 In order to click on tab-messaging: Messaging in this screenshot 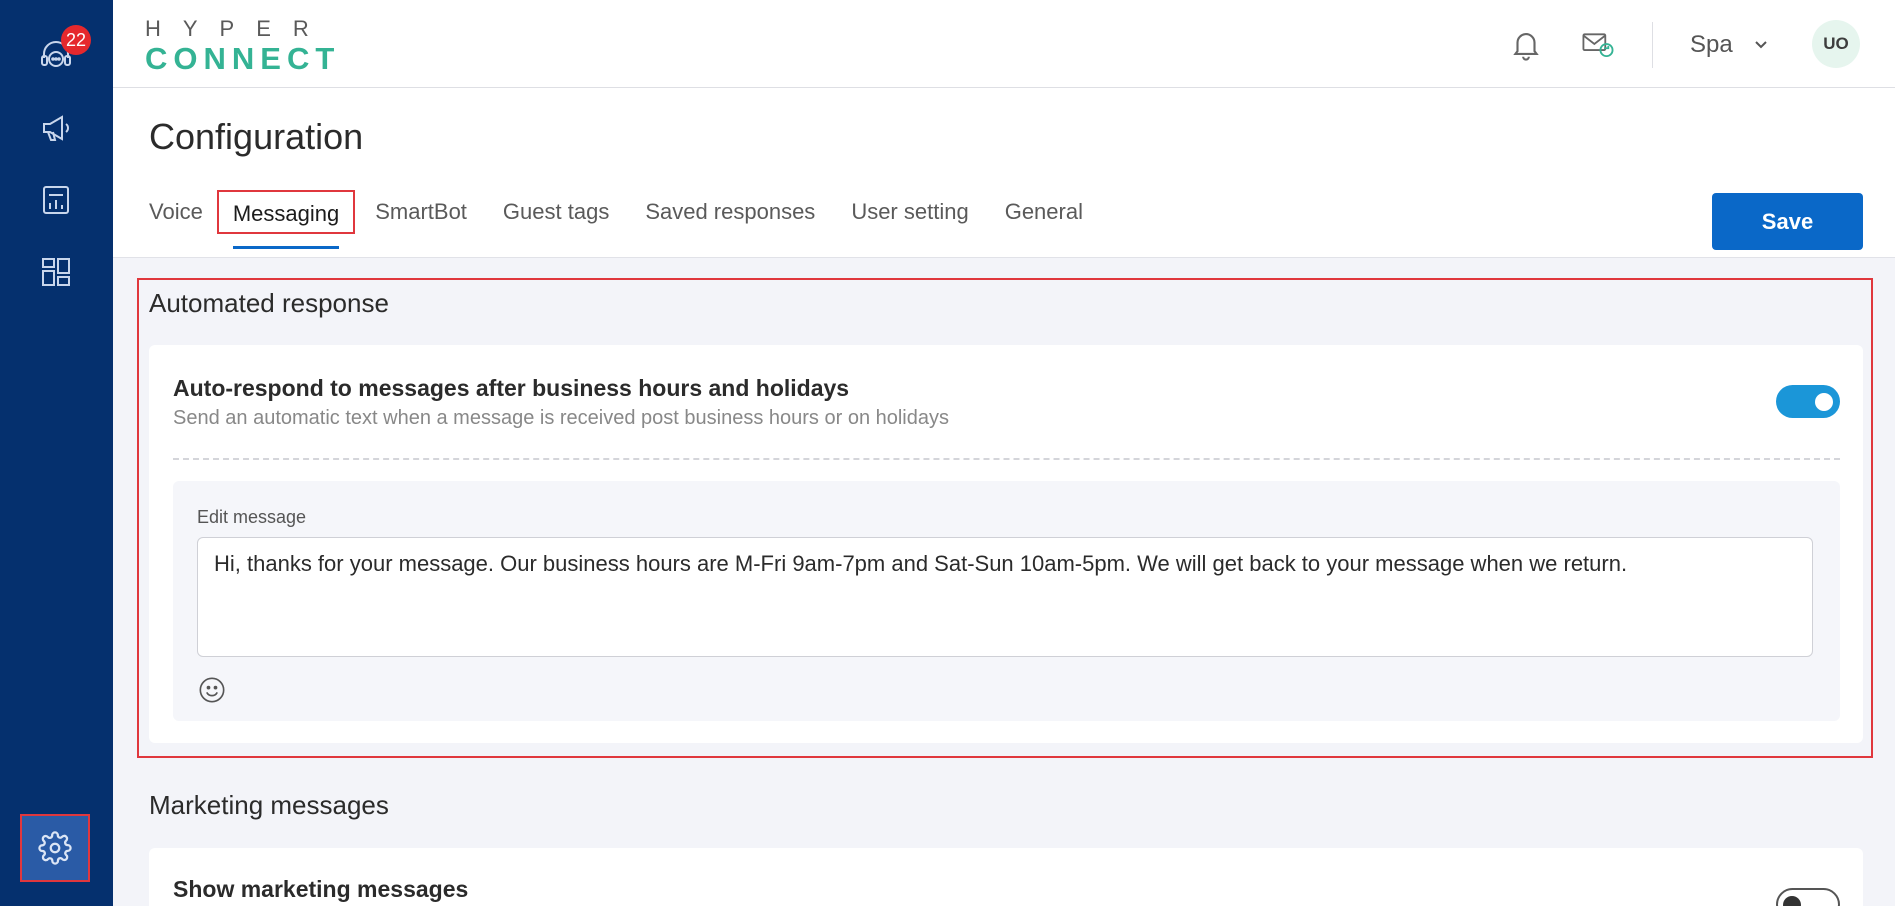, I will do `click(286, 219)`.